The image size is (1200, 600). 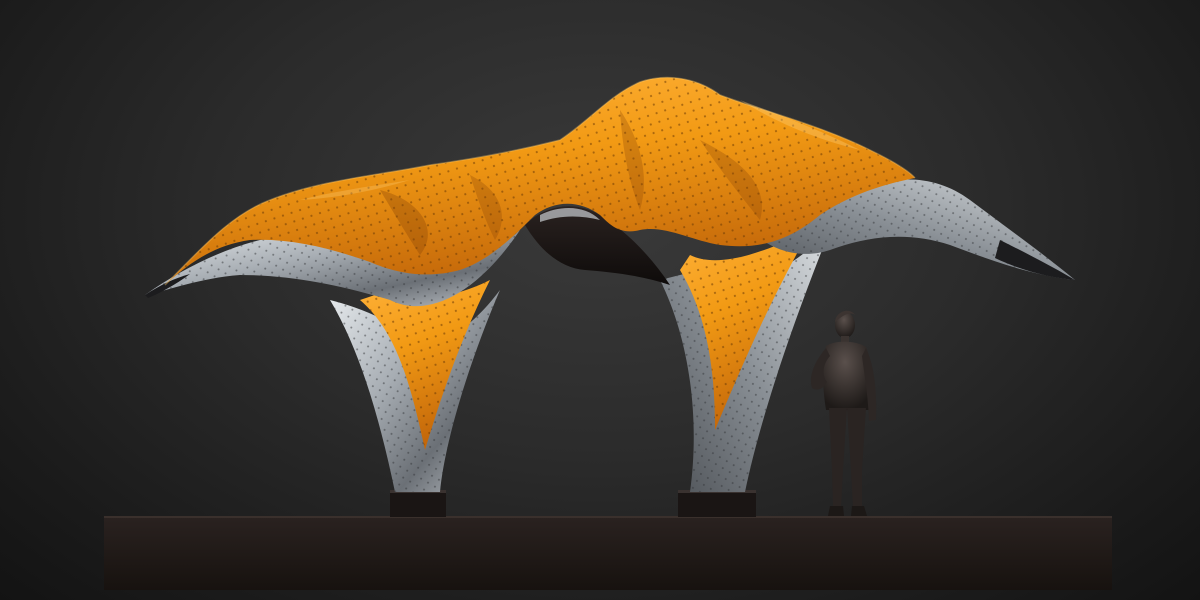 What do you see at coordinates (608, 553) in the screenshot?
I see `plinth` at bounding box center [608, 553].